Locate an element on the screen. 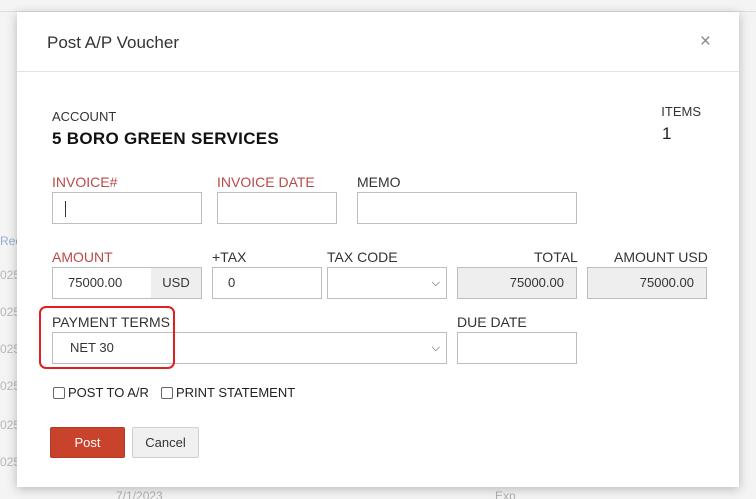 This screenshot has height=499, width=756. print-statement-checkbox is located at coordinates (167, 392).